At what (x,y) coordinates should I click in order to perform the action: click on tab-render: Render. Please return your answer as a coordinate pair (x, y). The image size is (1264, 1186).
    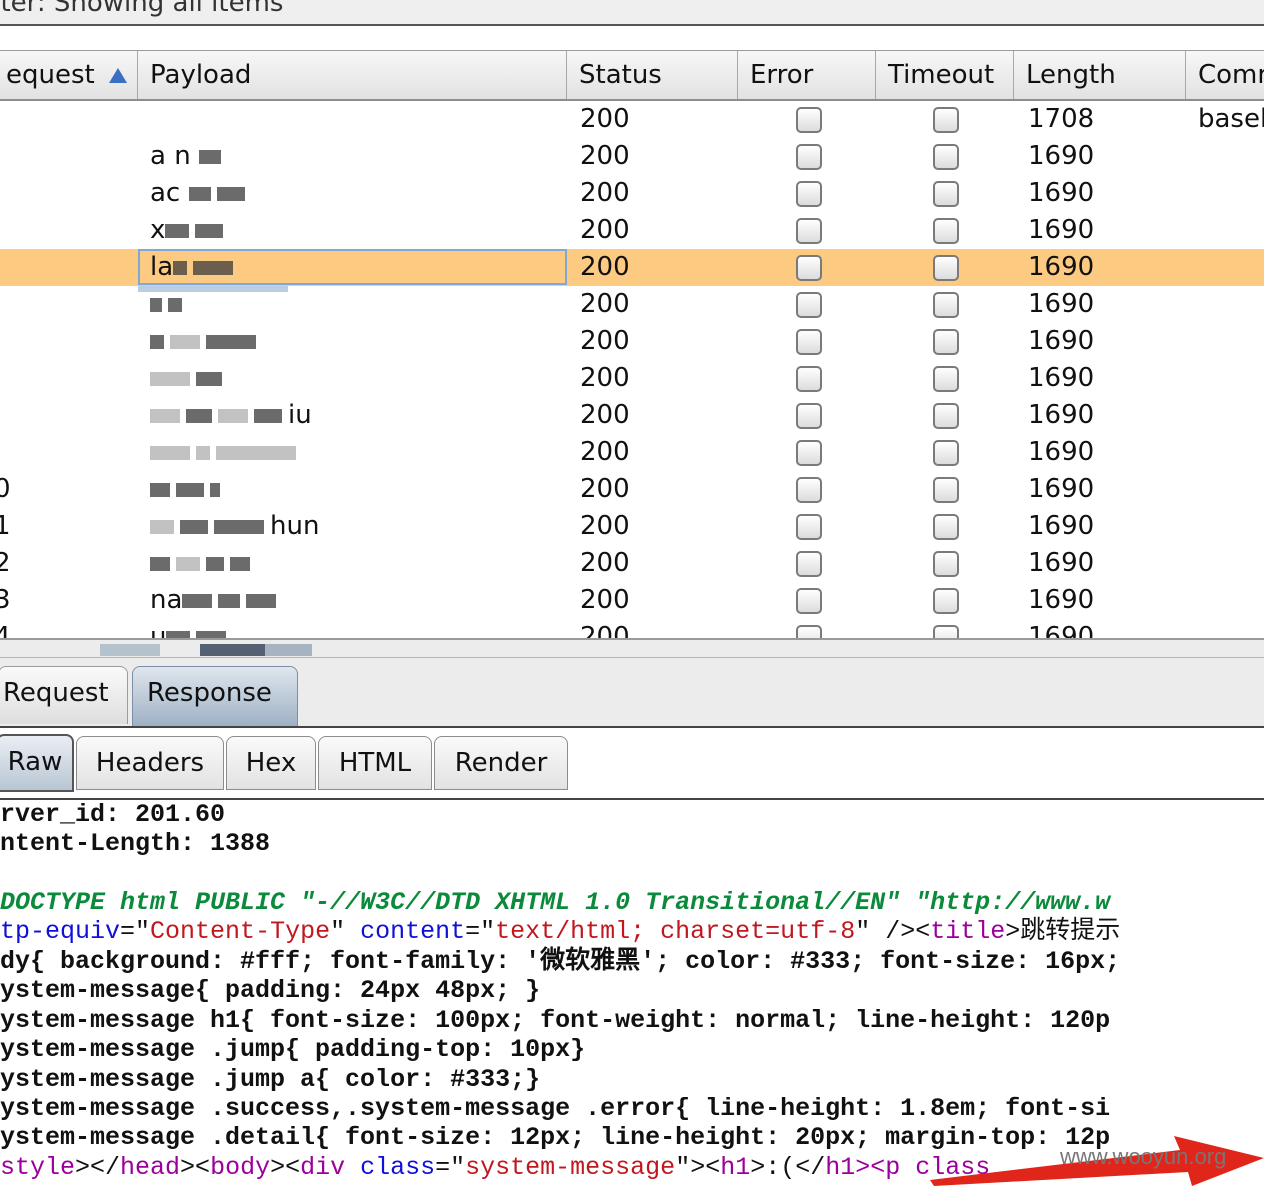
    Looking at the image, I should click on (501, 763).